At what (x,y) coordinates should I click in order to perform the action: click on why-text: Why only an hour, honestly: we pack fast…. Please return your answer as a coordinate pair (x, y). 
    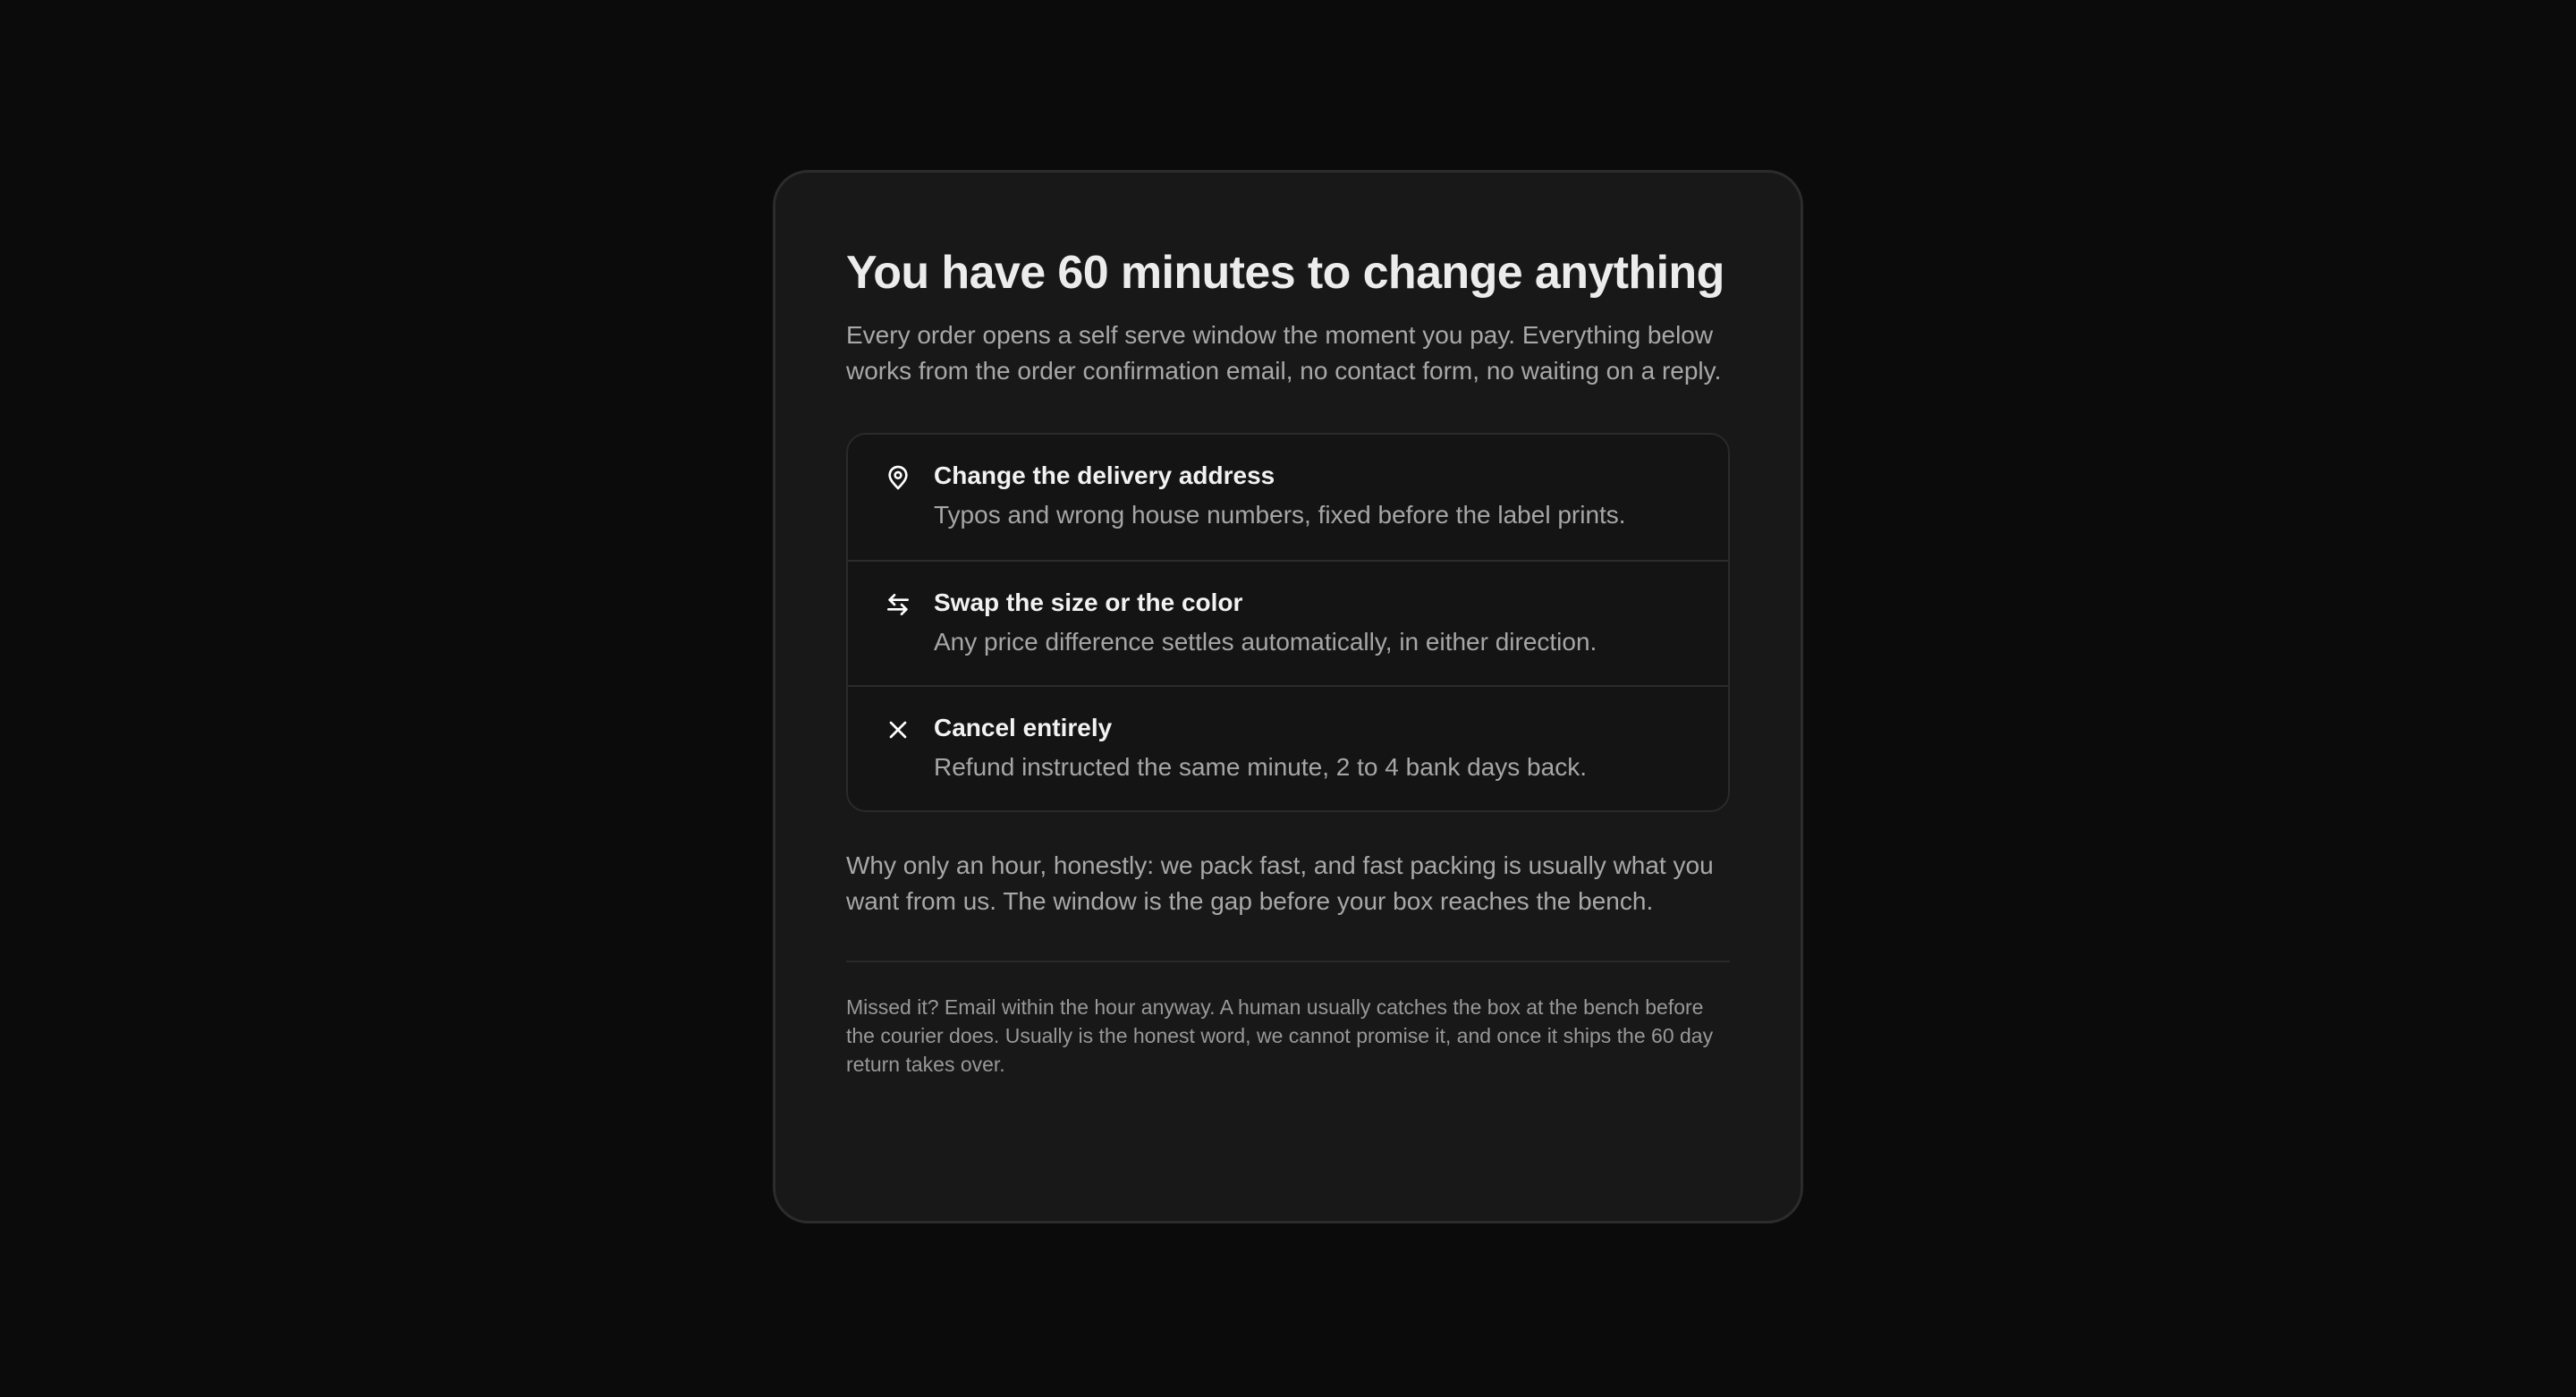
    Looking at the image, I should click on (1280, 883).